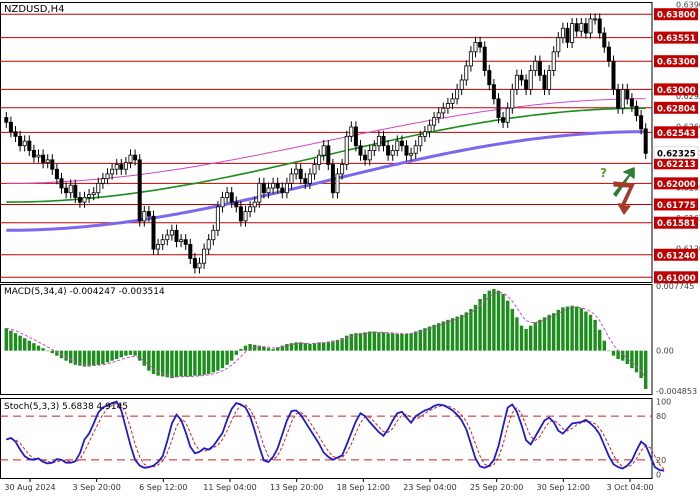 The width and height of the screenshot is (700, 500). Describe the element at coordinates (429, 487) in the screenshot. I see `time-tick-label: 23 Sep 04:00` at that location.